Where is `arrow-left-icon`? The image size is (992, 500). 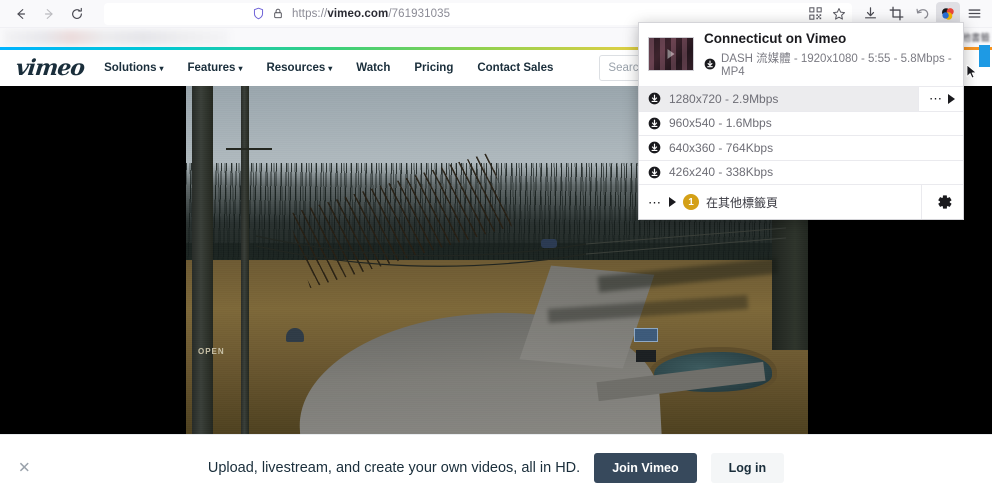 arrow-left-icon is located at coordinates (21, 13).